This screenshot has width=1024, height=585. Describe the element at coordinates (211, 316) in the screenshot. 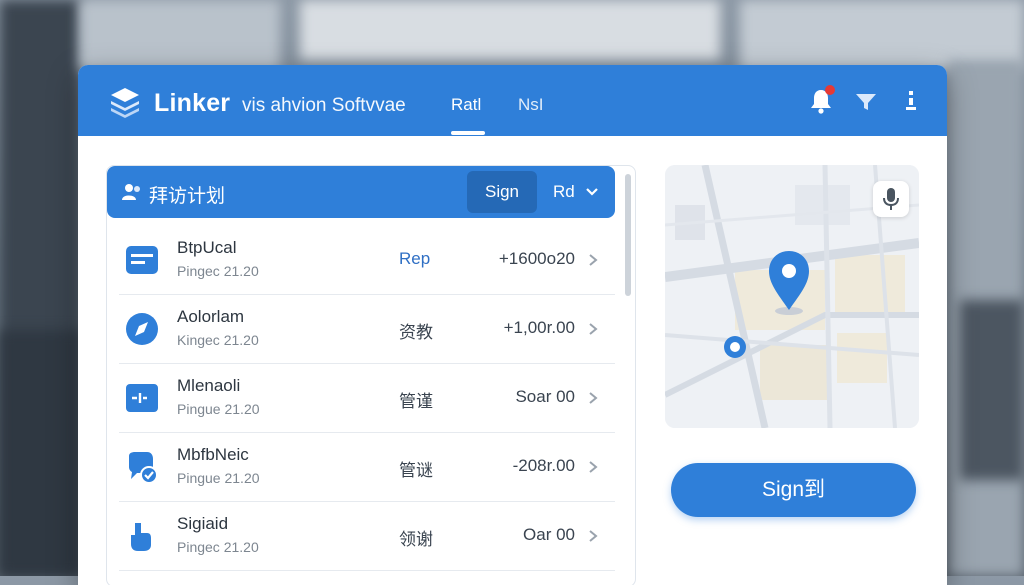

I see `visit-name: Aolorlam` at that location.